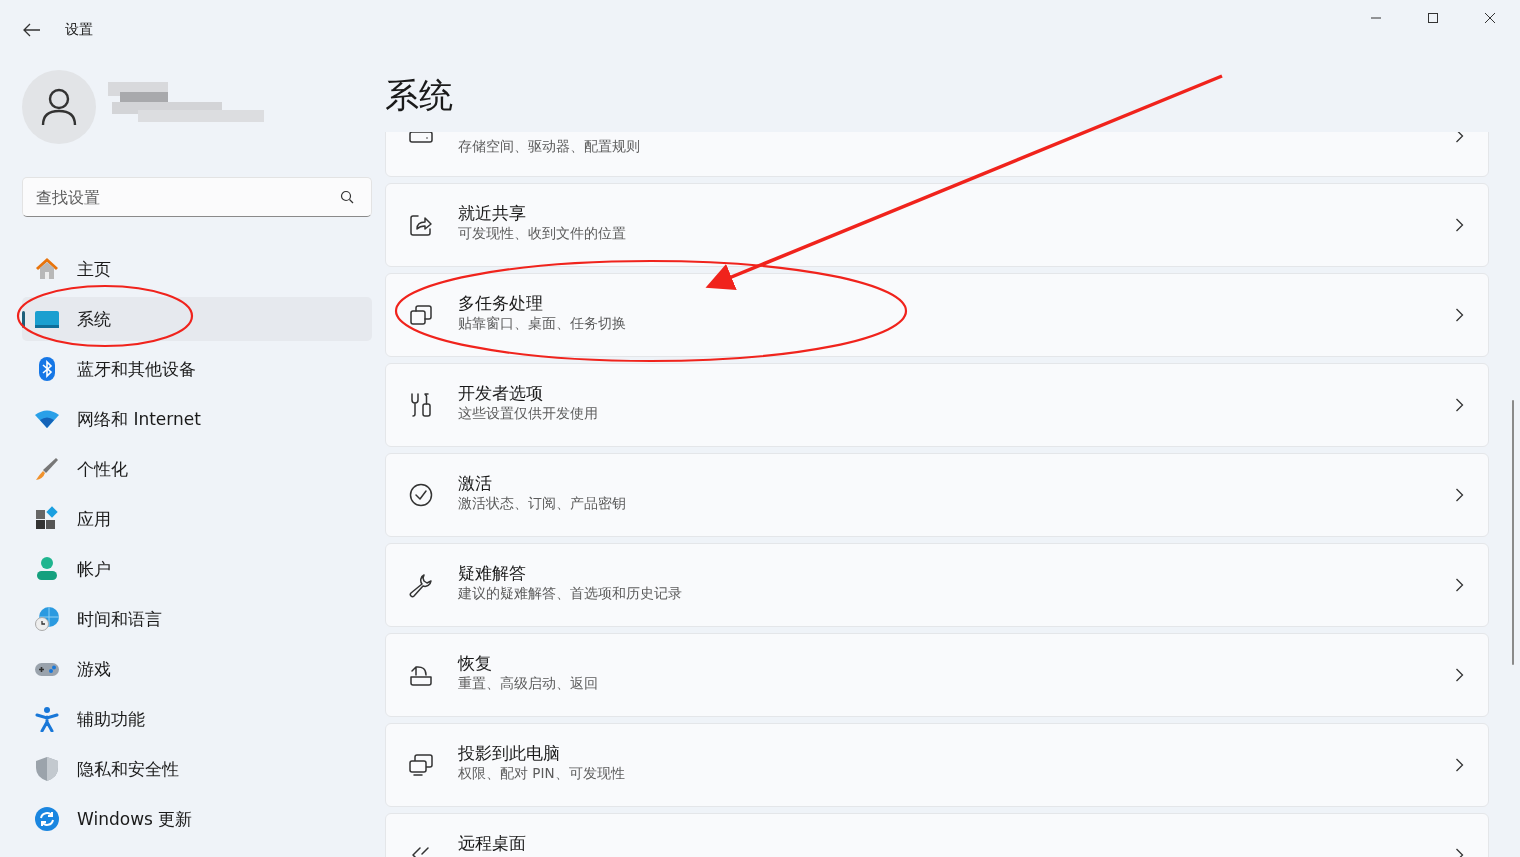 This screenshot has height=857, width=1520. Describe the element at coordinates (475, 483) in the screenshot. I see `card-title: 激活` at that location.